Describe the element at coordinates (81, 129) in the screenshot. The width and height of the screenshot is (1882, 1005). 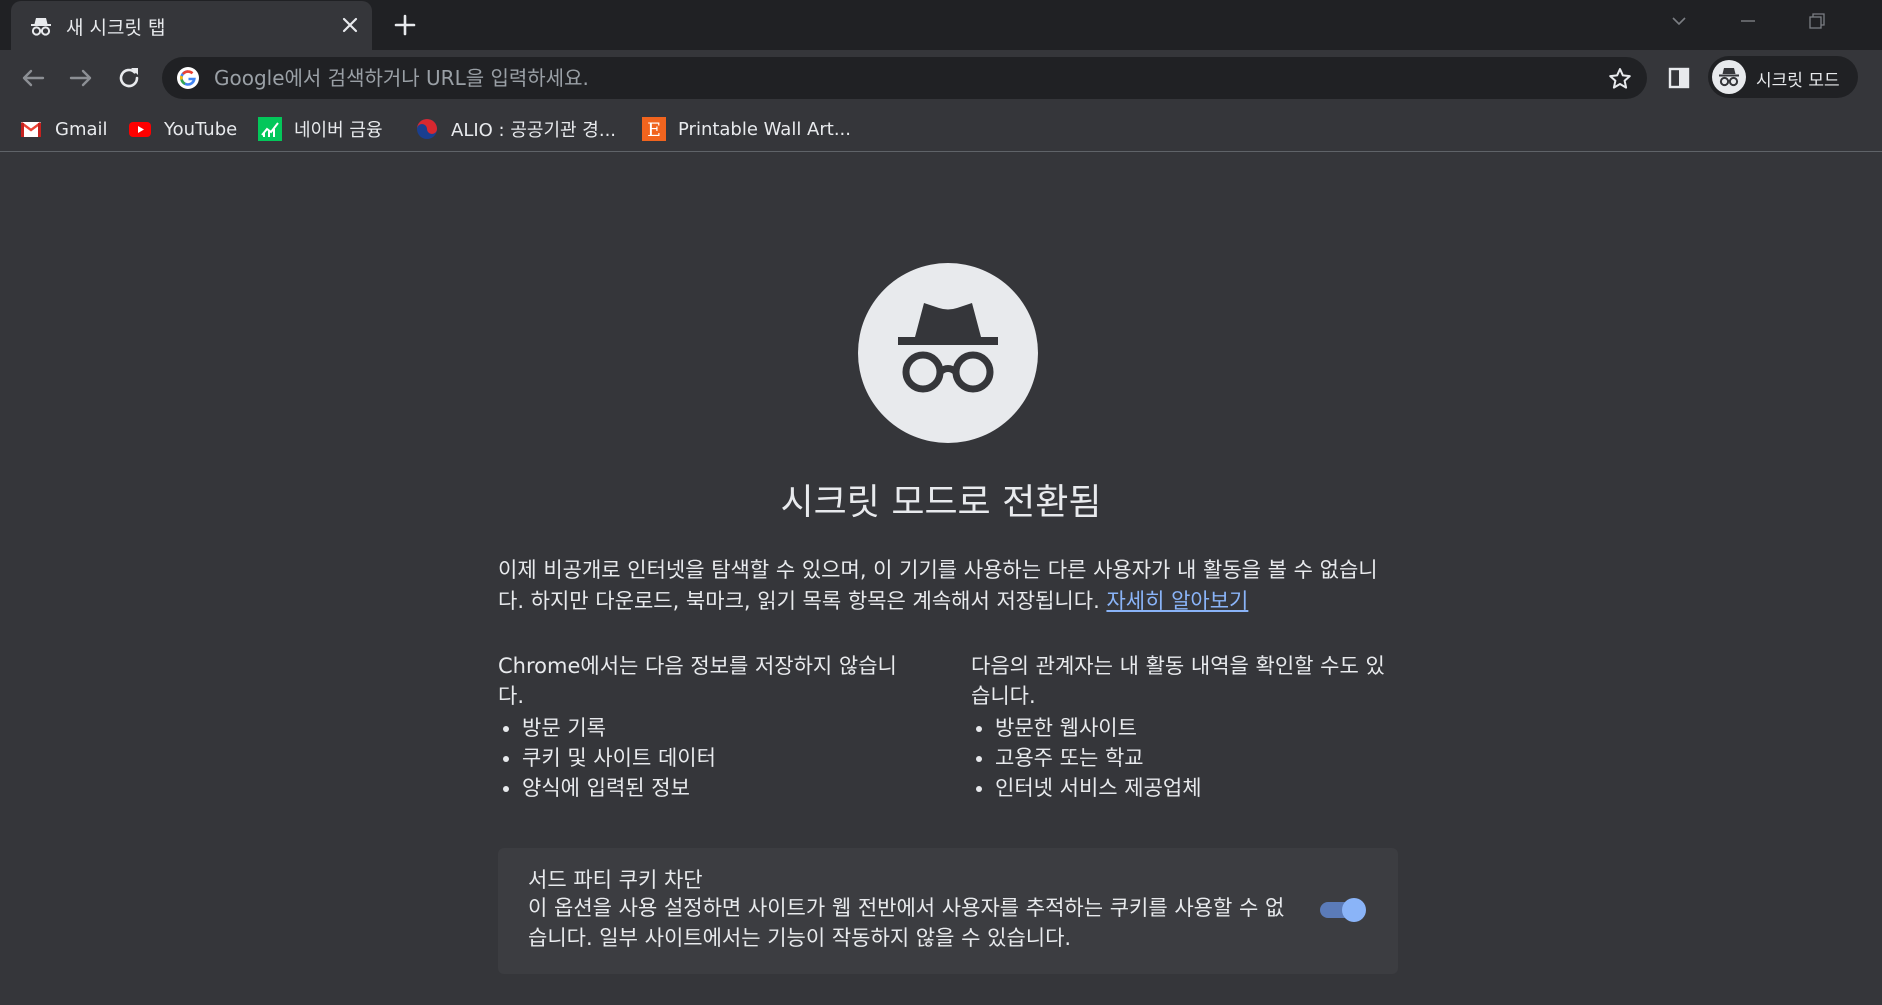
I see `bookmark-label: Gmail` at that location.